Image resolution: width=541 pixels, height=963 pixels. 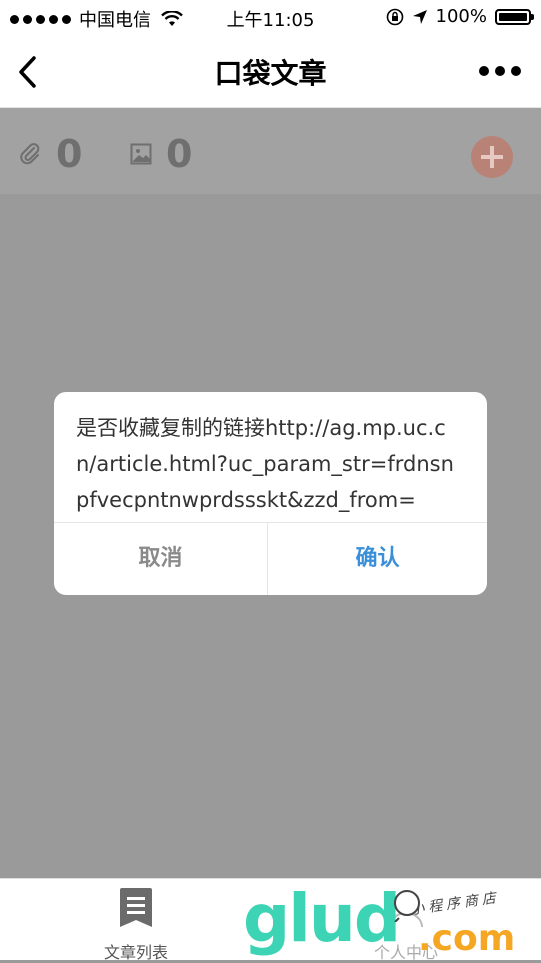 I want to click on image-icon, so click(x=141, y=154).